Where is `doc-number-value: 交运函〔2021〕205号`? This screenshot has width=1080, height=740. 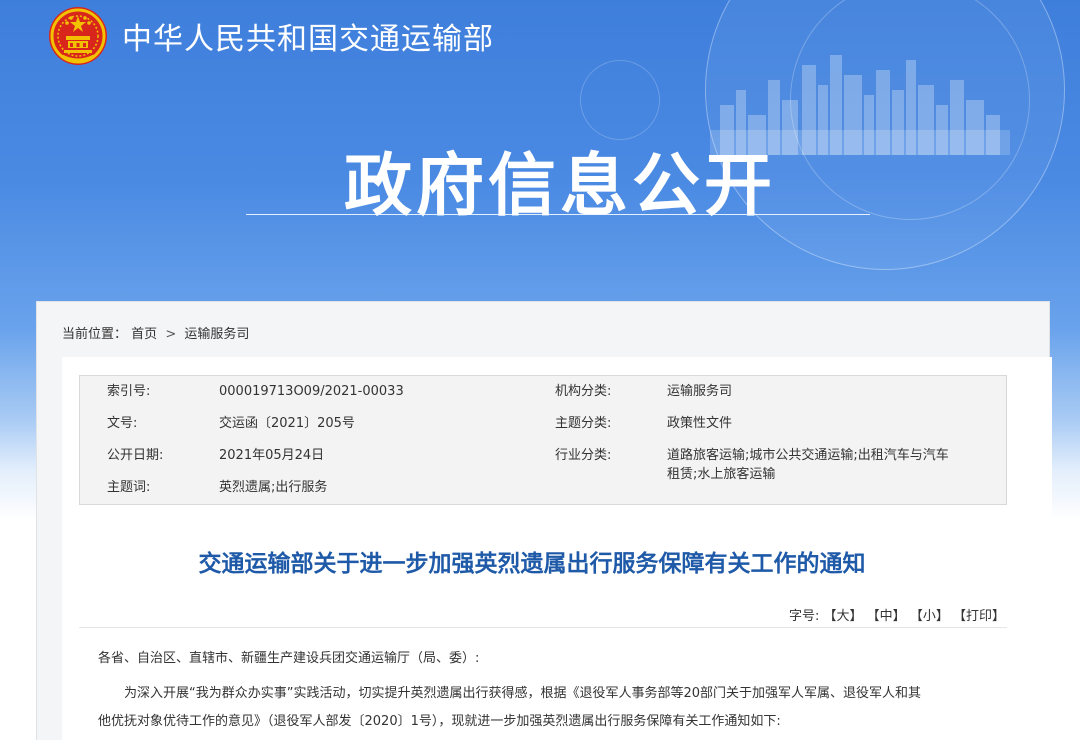 doc-number-value: 交运函〔2021〕205号 is located at coordinates (287, 423).